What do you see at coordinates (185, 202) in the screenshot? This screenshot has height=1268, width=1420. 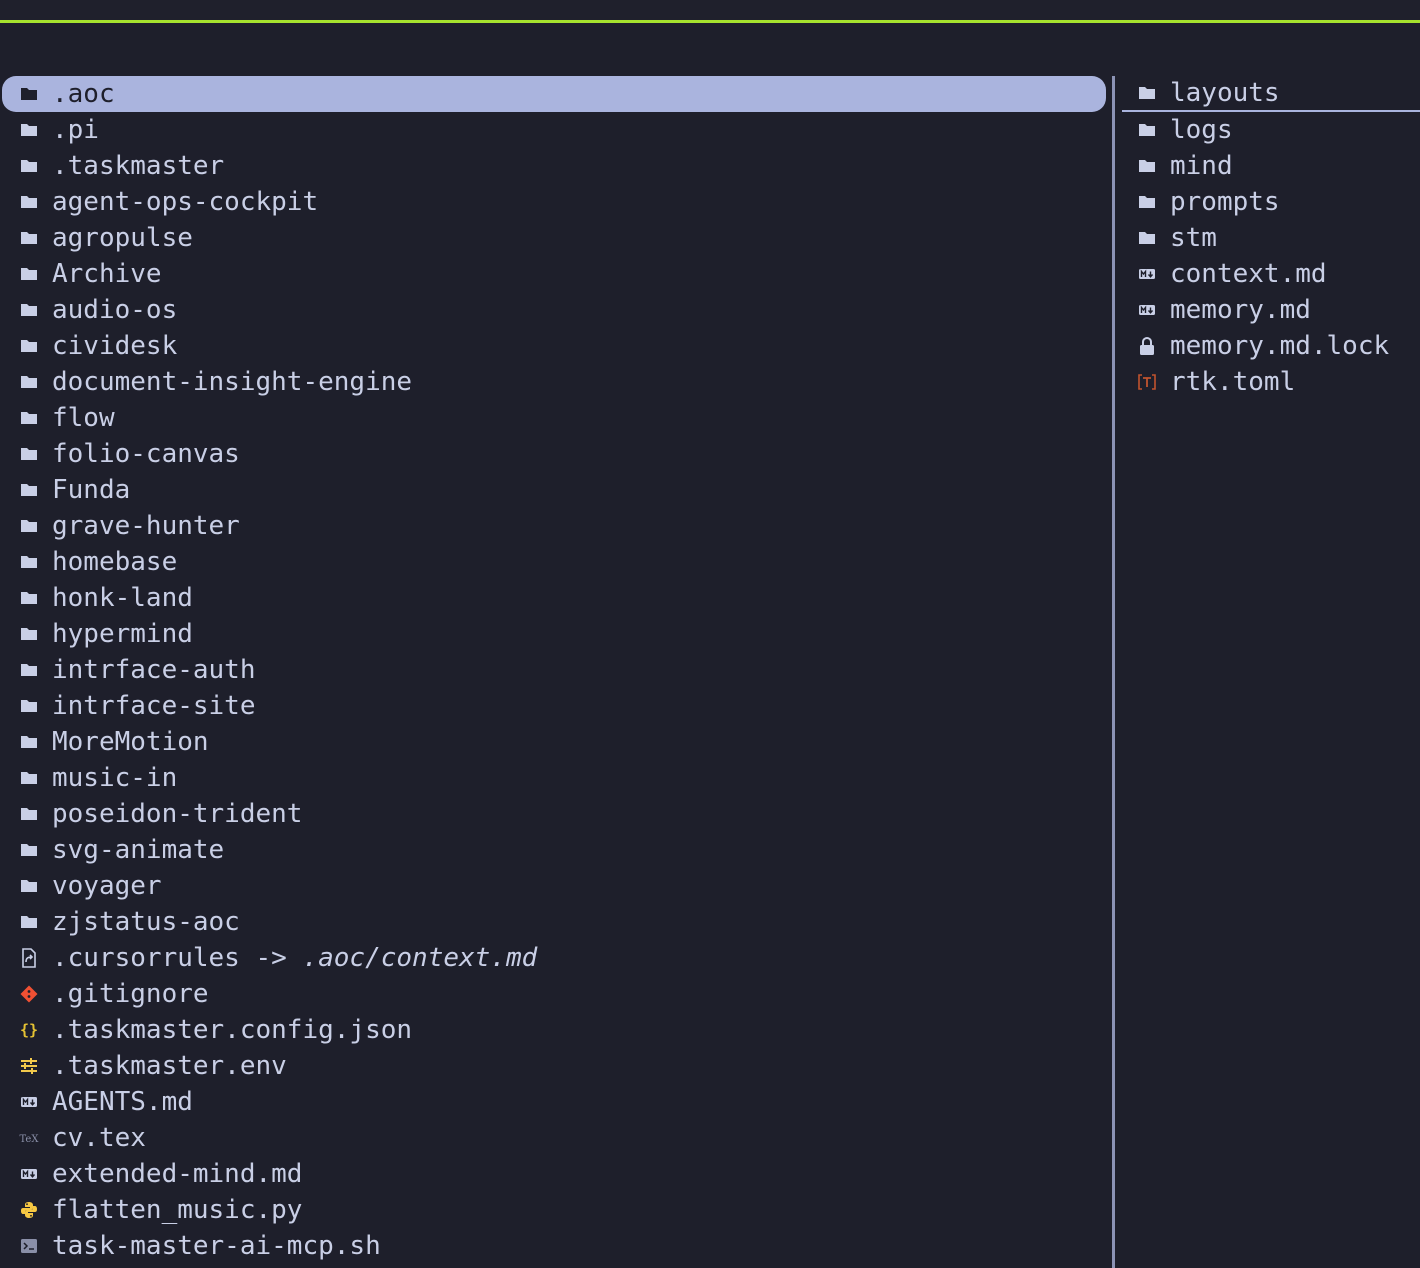 I see `file-name: agent-ops-cockpit` at bounding box center [185, 202].